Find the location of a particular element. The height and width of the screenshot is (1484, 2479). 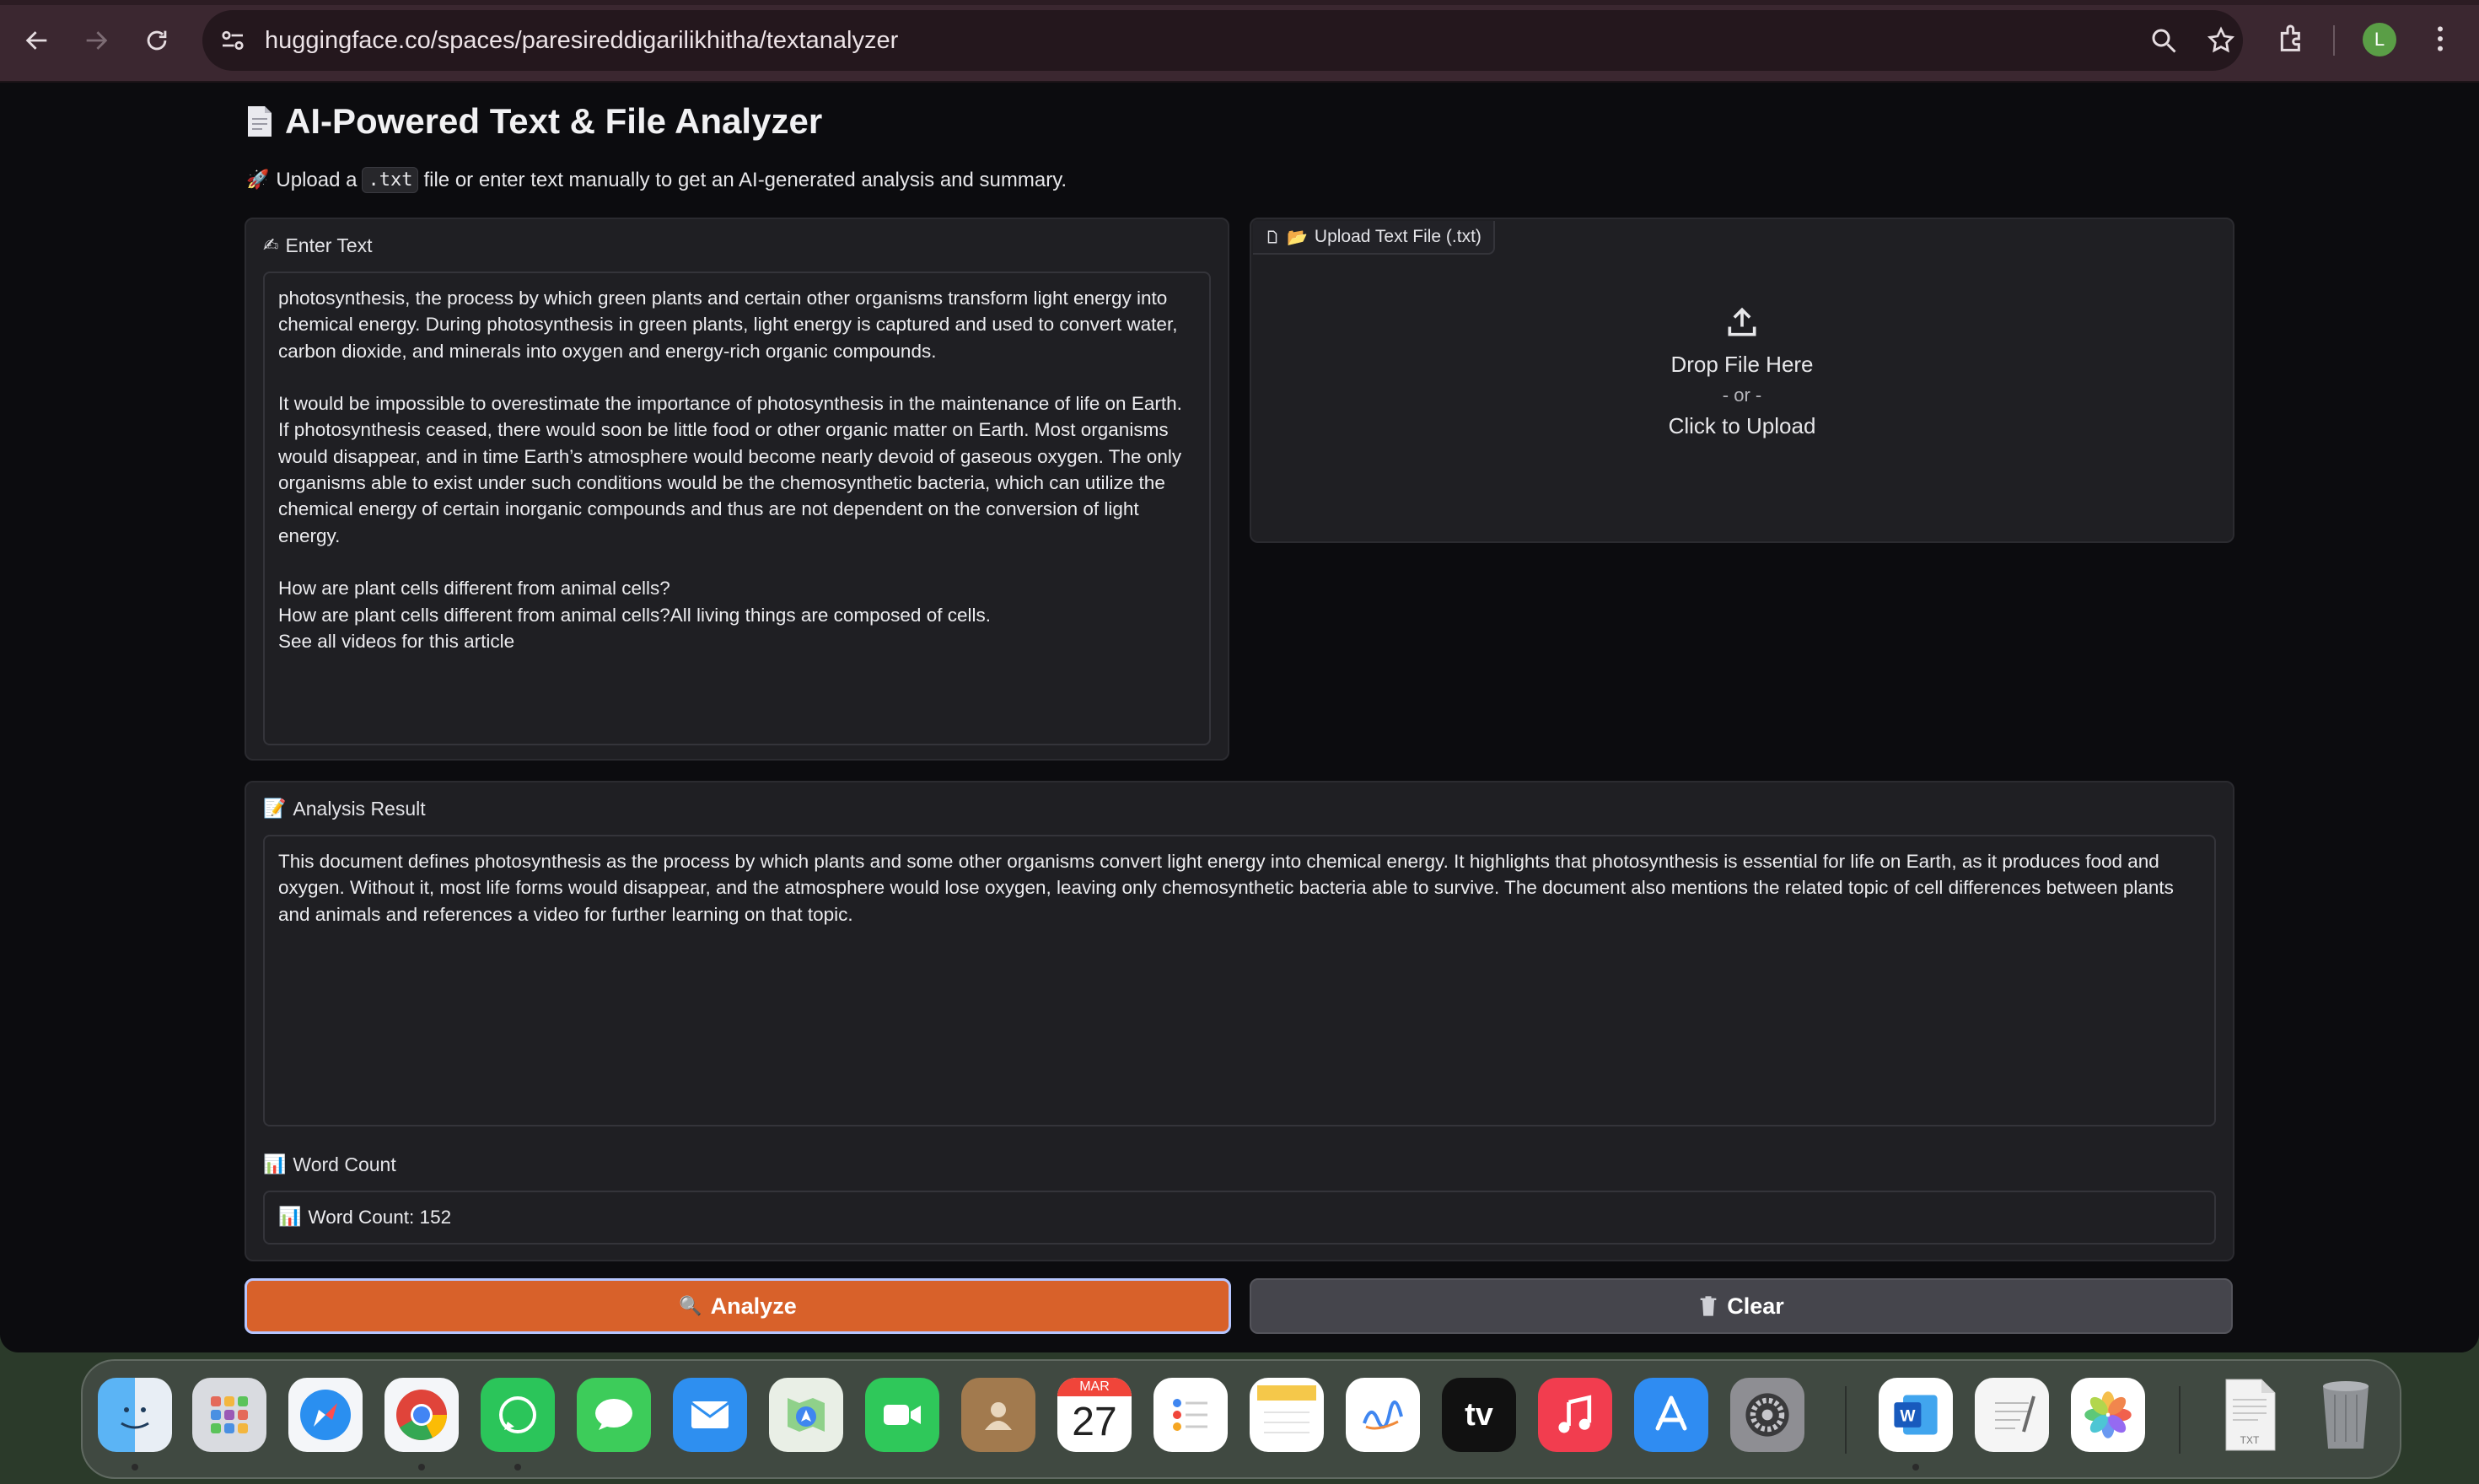

calendar-icon: MAR 27 is located at coordinates (1094, 1415).